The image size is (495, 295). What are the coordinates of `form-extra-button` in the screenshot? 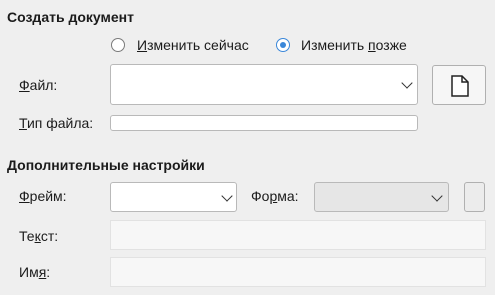 It's located at (474, 197).